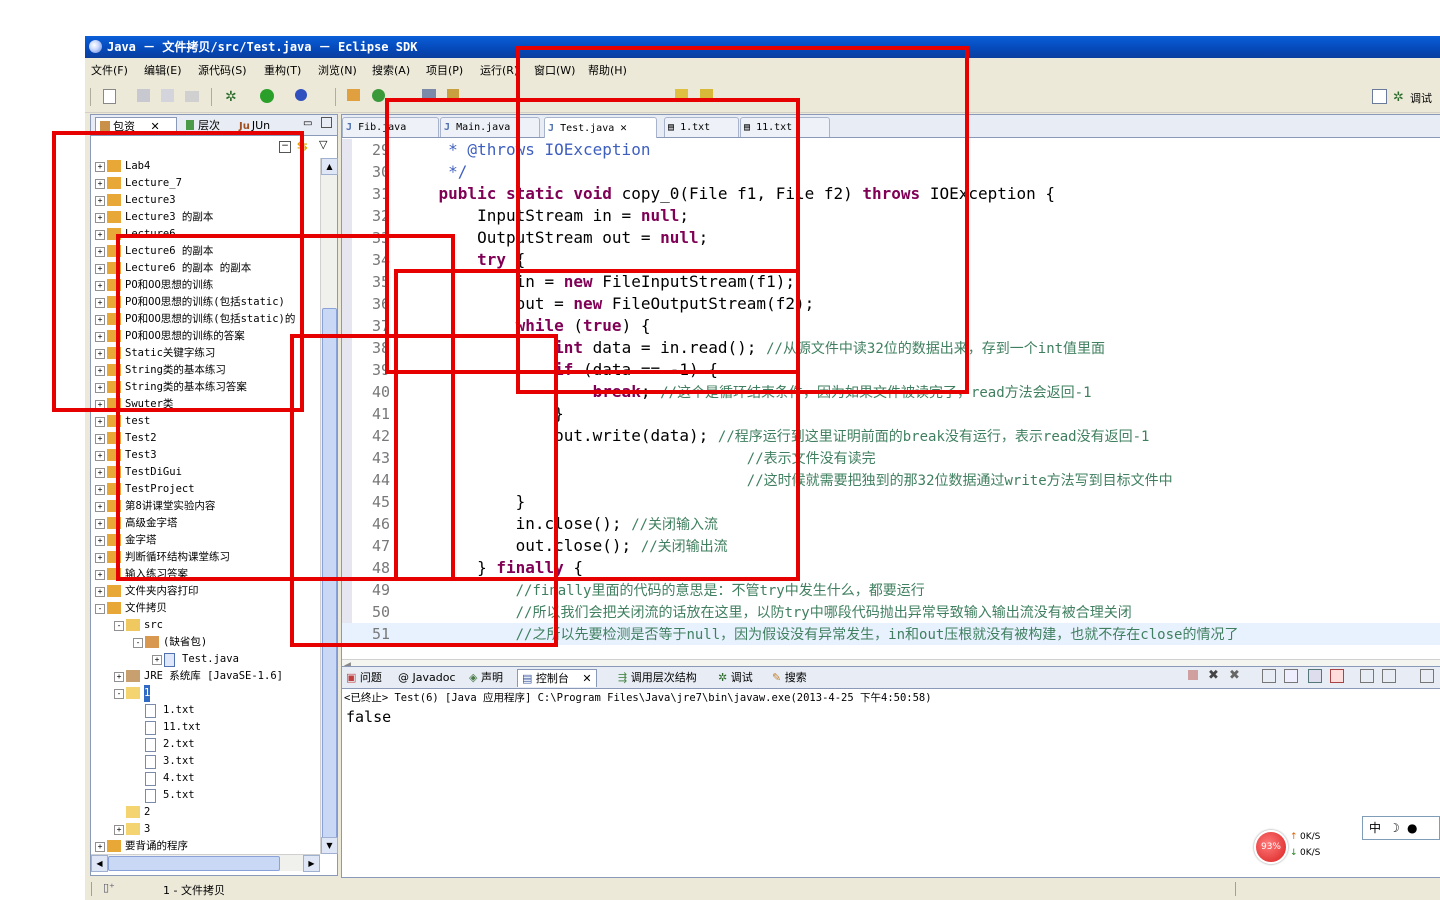 The height and width of the screenshot is (900, 1440). What do you see at coordinates (1394, 828) in the screenshot?
I see `moon-icon: ☽` at bounding box center [1394, 828].